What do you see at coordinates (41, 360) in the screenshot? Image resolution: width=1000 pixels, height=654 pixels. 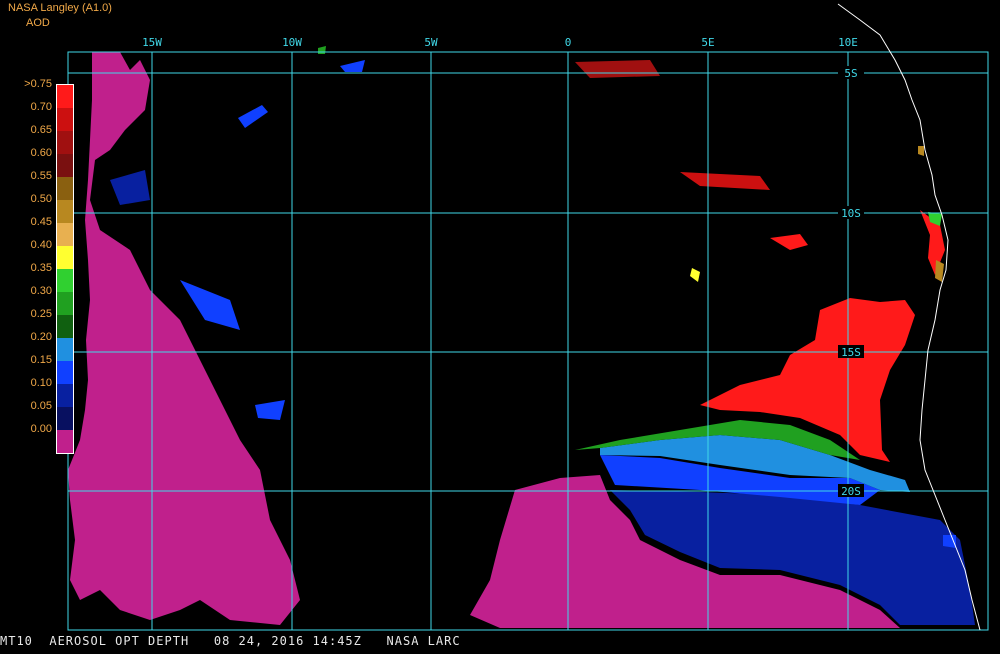 I see `legend-label: 0.15` at bounding box center [41, 360].